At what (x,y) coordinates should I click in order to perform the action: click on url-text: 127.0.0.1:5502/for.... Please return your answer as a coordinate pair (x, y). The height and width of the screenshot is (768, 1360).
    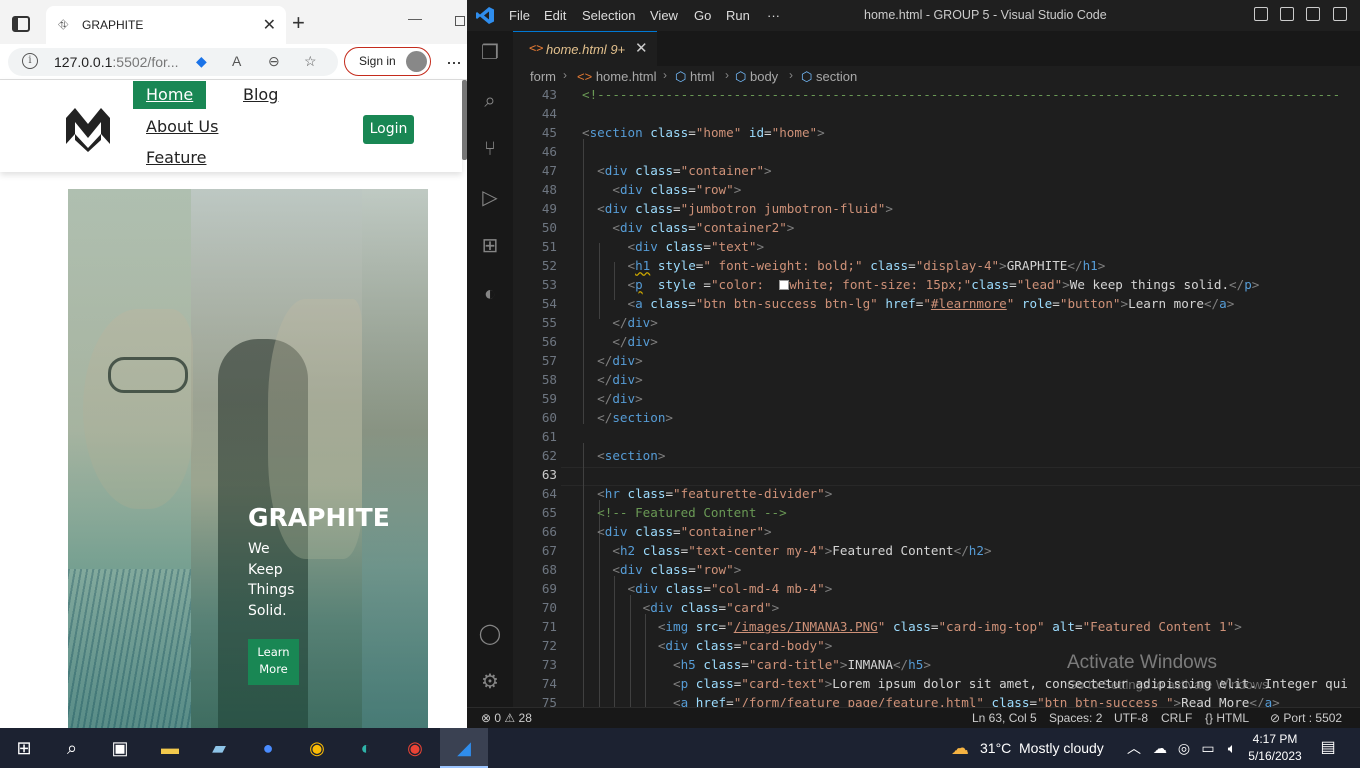
    Looking at the image, I should click on (116, 62).